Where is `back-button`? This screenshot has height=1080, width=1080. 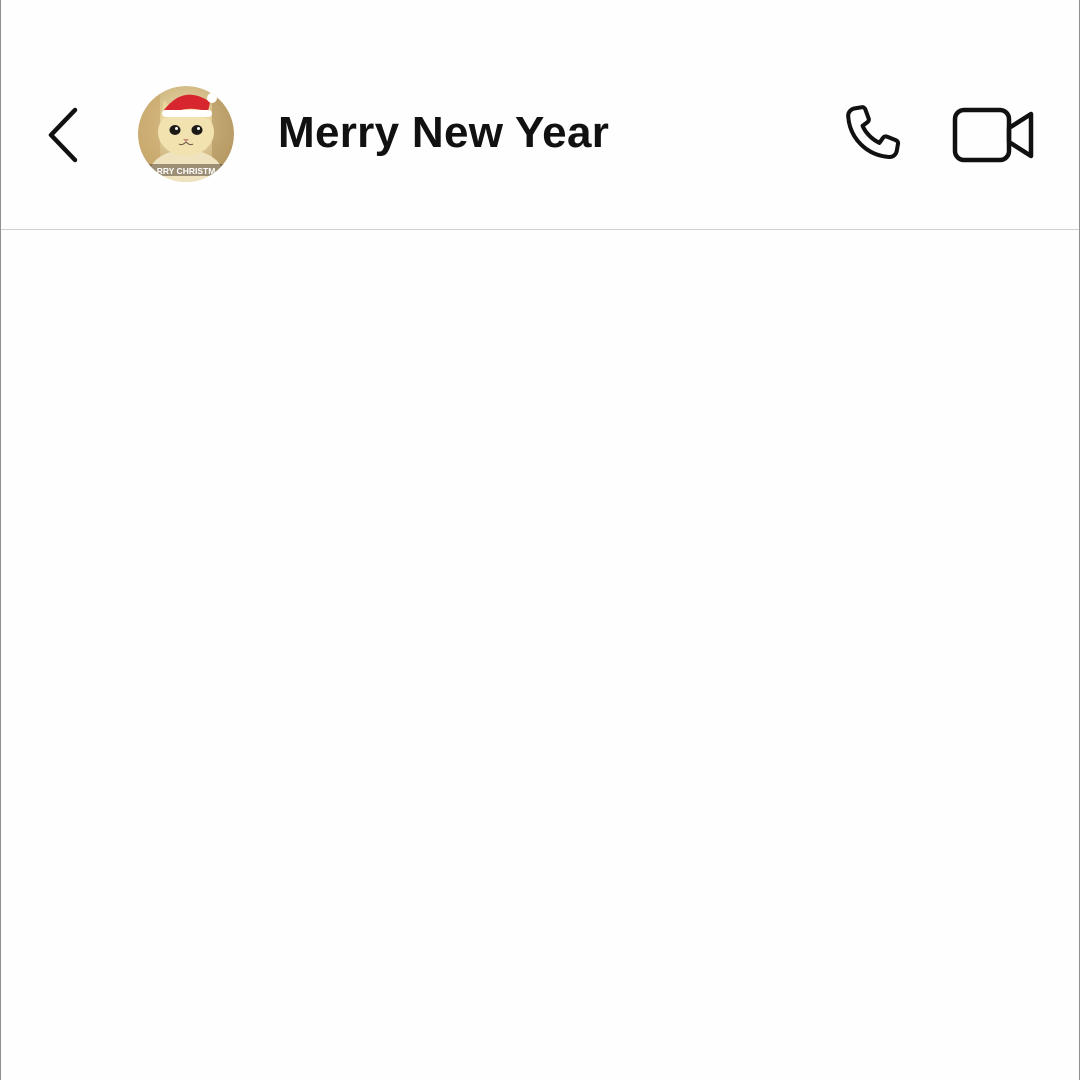 back-button is located at coordinates (65, 135).